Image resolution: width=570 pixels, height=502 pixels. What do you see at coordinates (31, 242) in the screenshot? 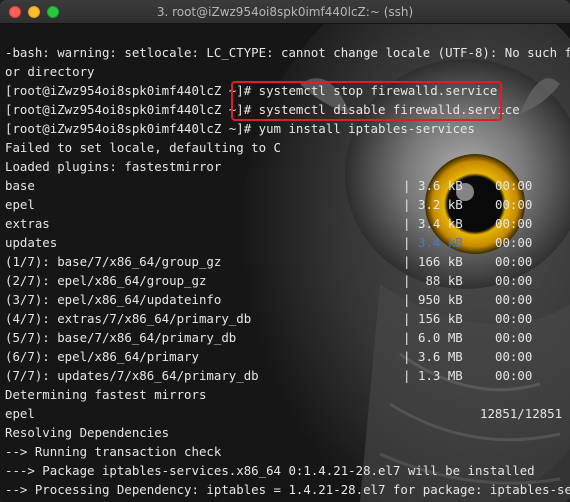
I see `repo-name: updates` at bounding box center [31, 242].